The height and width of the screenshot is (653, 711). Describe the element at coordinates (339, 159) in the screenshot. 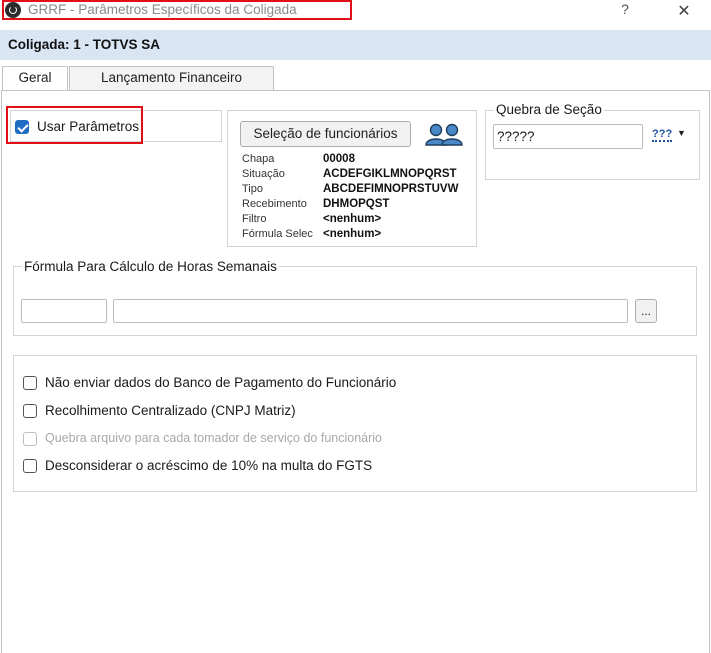

I see `chapa-value: 00008` at that location.